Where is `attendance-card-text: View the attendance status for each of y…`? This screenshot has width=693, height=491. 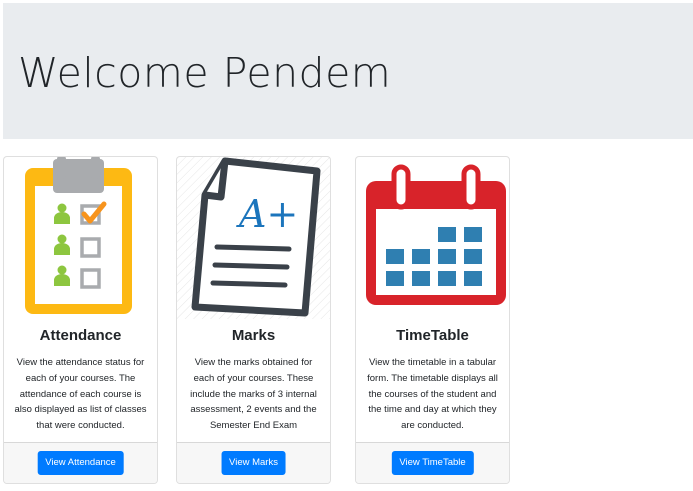
attendance-card-text: View the attendance status for each of y… is located at coordinates (80, 394).